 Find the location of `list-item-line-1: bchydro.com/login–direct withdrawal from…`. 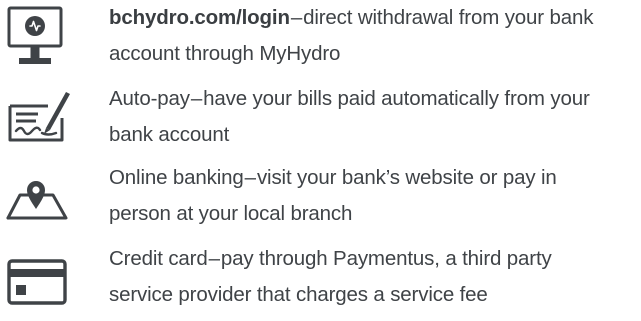

list-item-line-1: bchydro.com/login–direct withdrawal from… is located at coordinates (374, 18).